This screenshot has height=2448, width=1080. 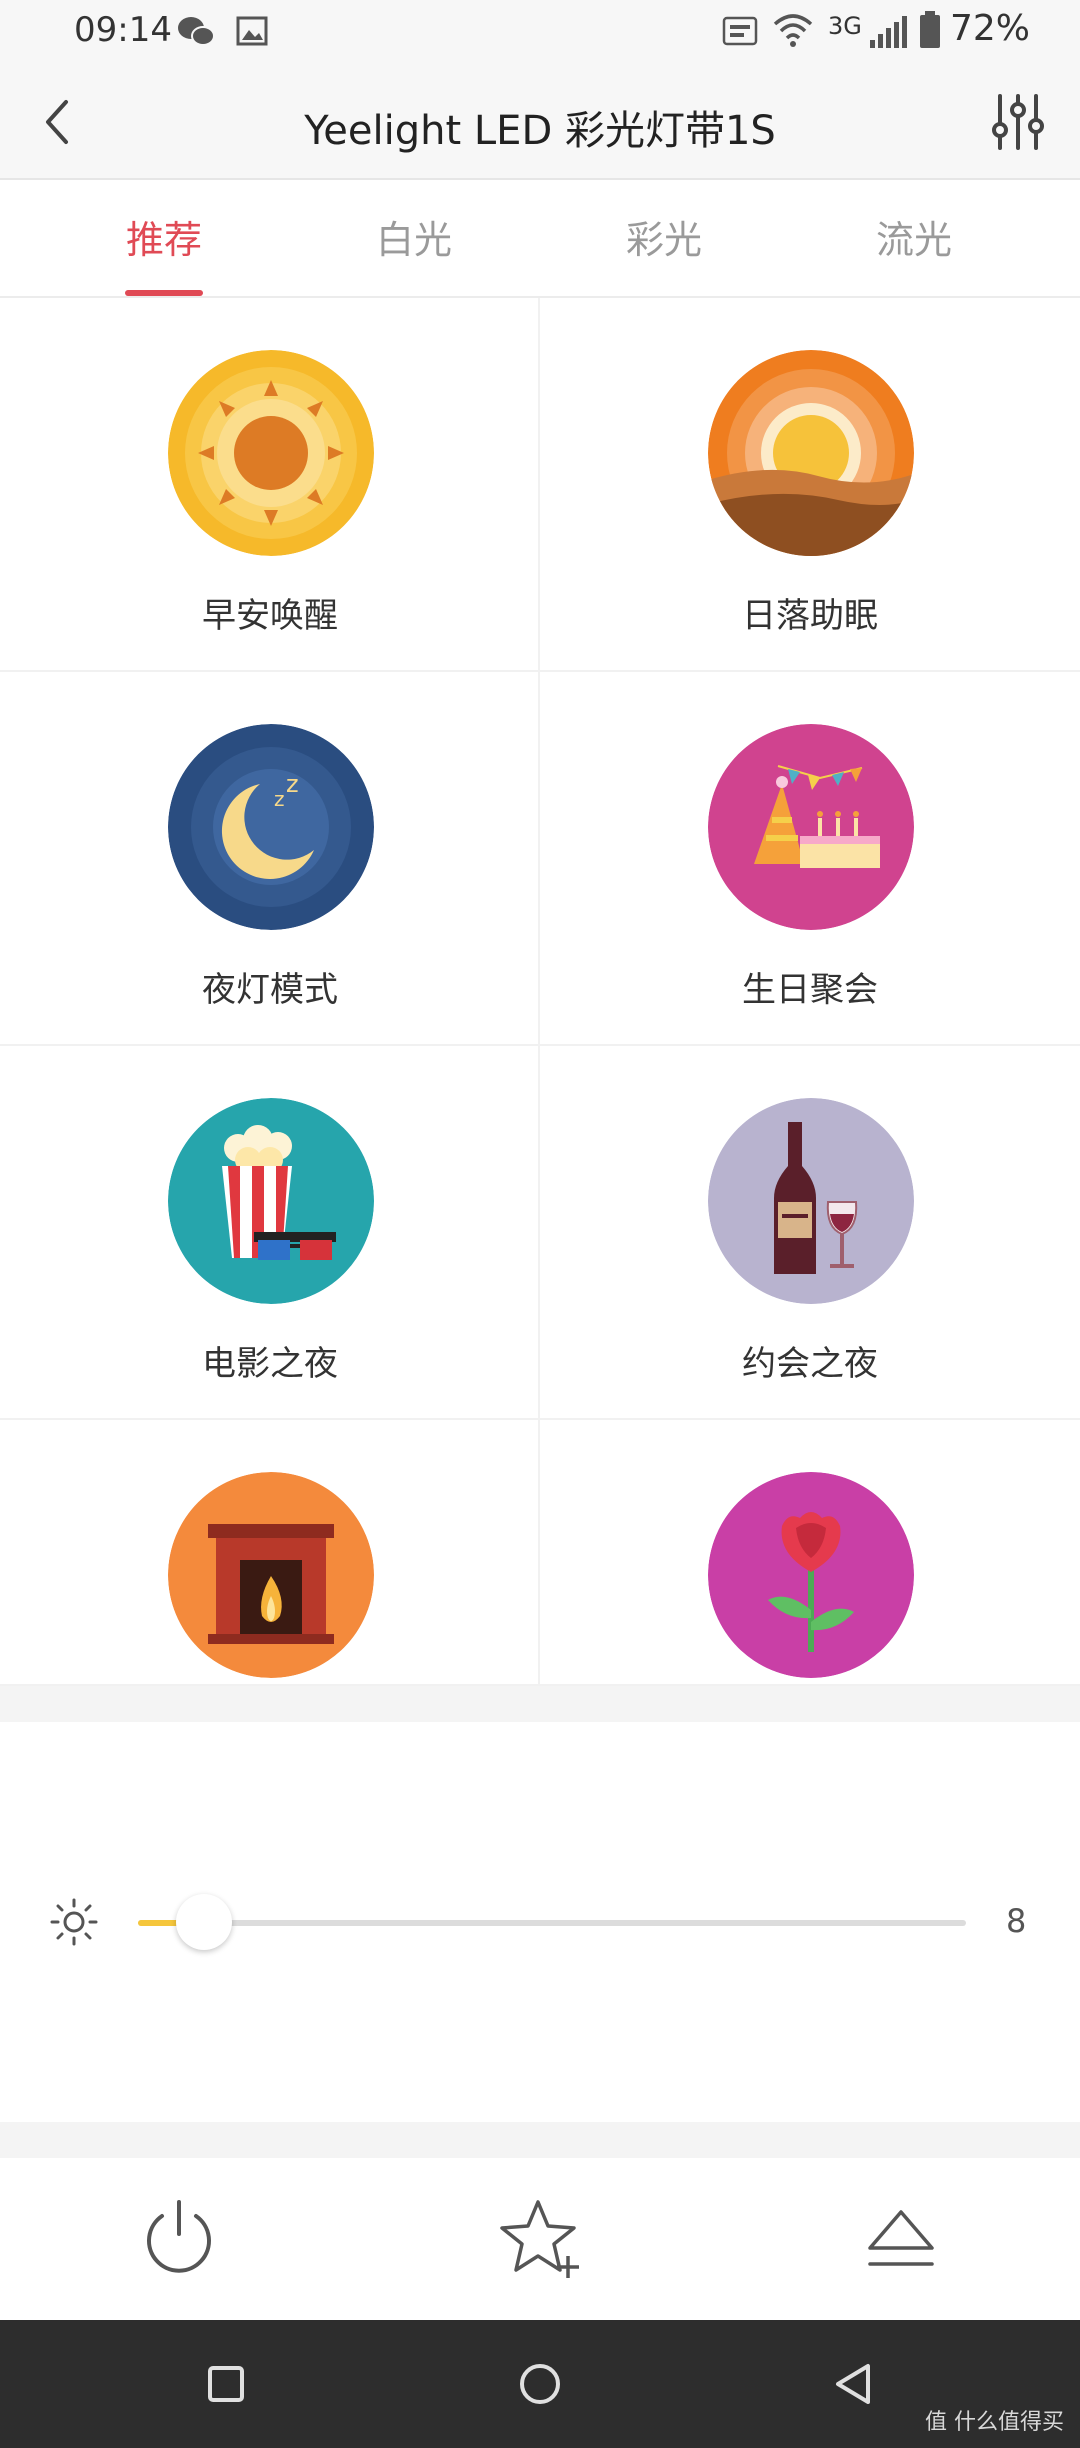 I want to click on back-nav-icon, so click(x=854, y=2384).